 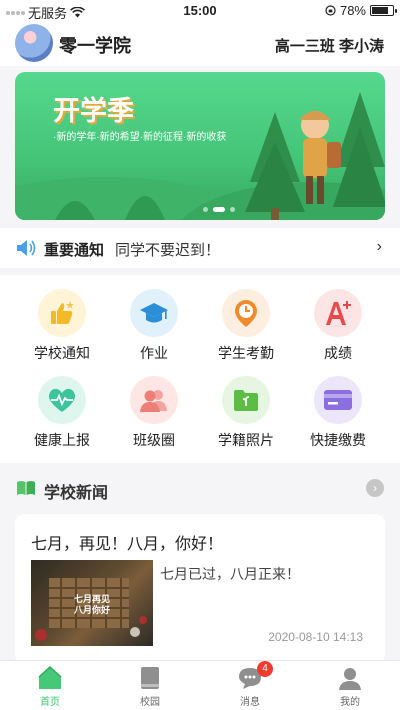 What do you see at coordinates (338, 353) in the screenshot?
I see `grid-item-label: 成绩` at bounding box center [338, 353].